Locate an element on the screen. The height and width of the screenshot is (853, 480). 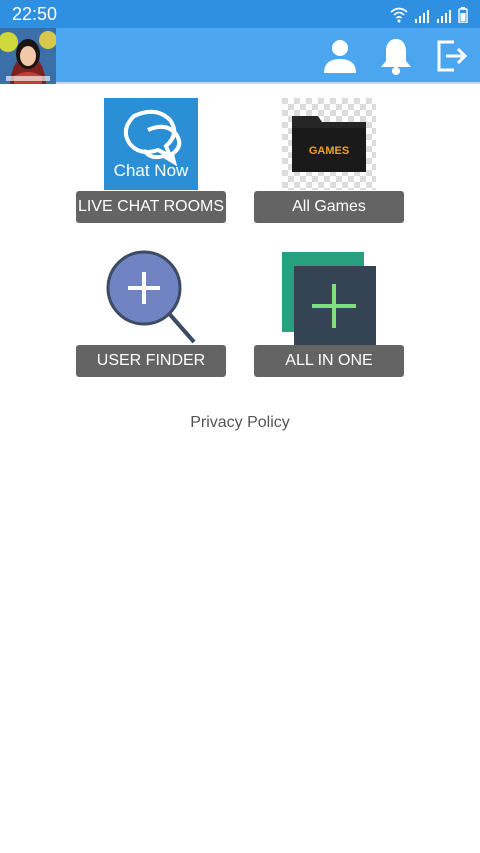
live-chat-rooms-button: LIVE CHAT ROOMS is located at coordinates (151, 207).